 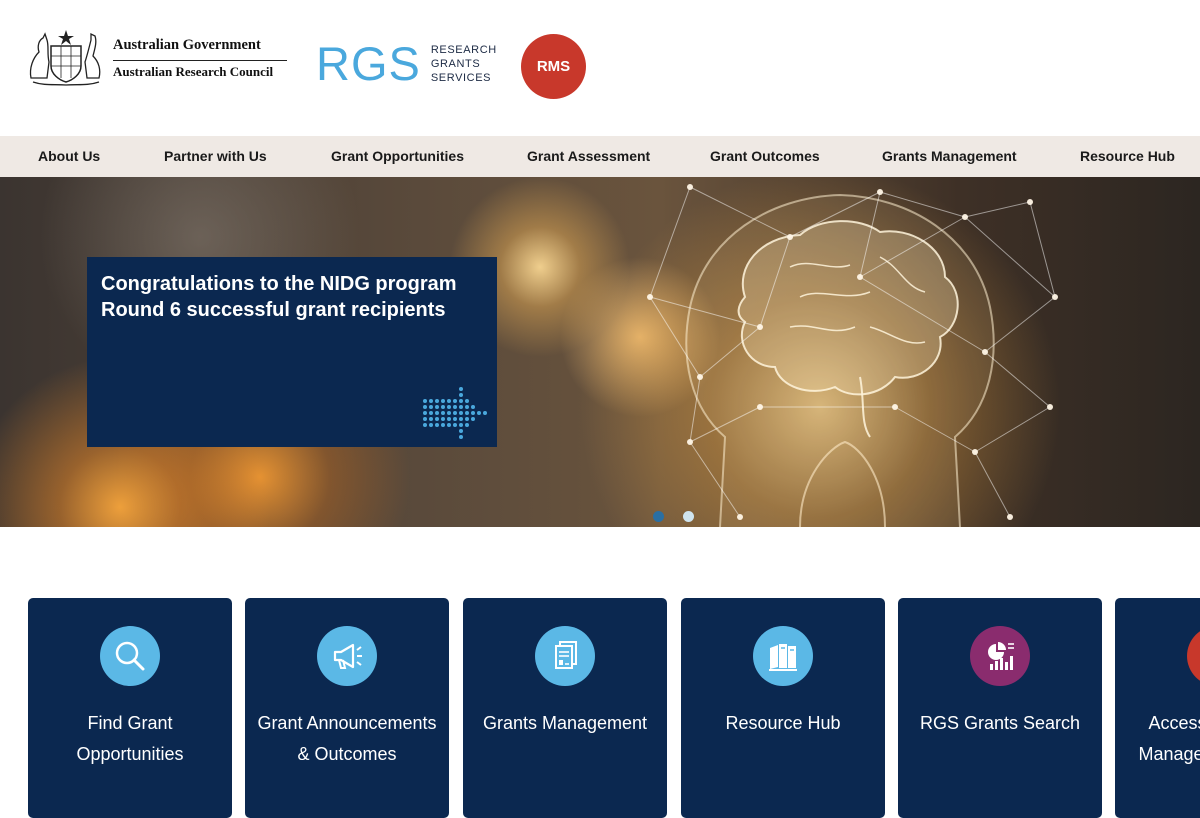 What do you see at coordinates (130, 738) in the screenshot?
I see `tile-label: Find Grant Opportunities` at bounding box center [130, 738].